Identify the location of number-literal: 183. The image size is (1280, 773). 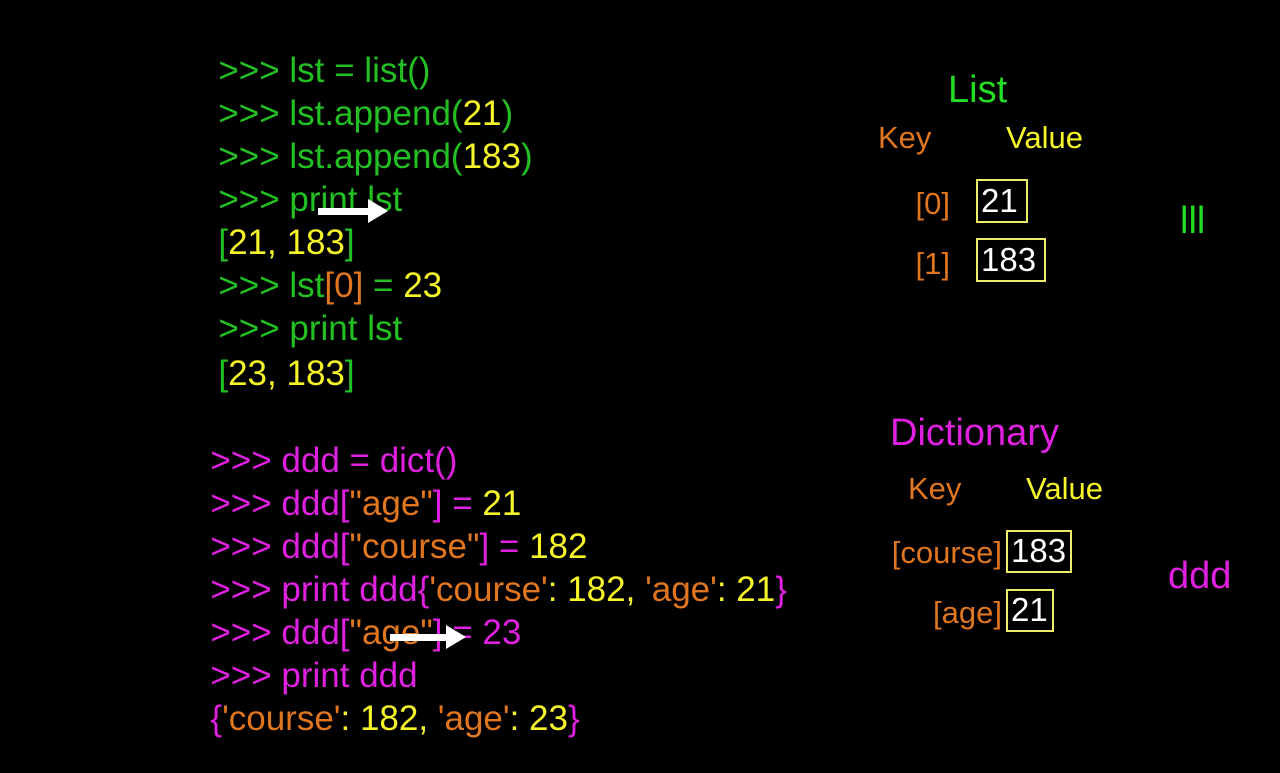
(491, 156).